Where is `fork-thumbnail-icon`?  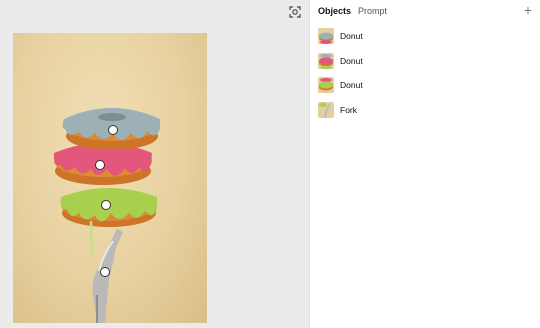
fork-thumbnail-icon is located at coordinates (326, 110).